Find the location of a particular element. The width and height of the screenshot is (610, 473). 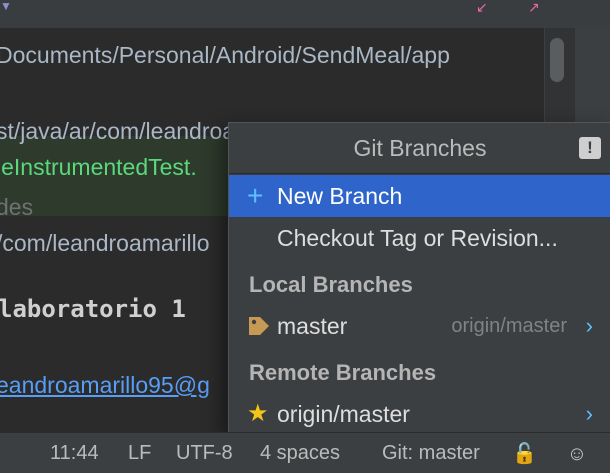

new-branch-item: + New Branch is located at coordinates (419, 196).